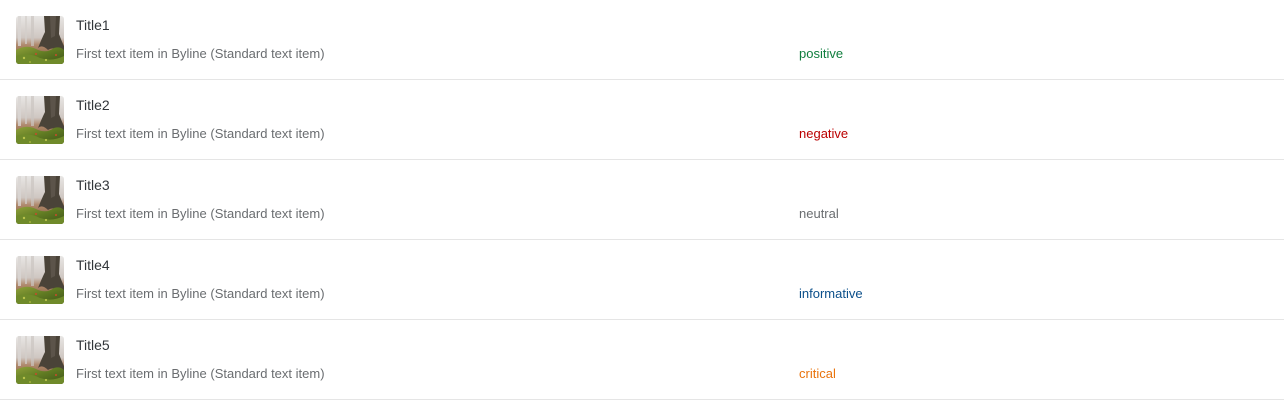 The height and width of the screenshot is (400, 1284). I want to click on list-item-title: Title1, so click(93, 25).